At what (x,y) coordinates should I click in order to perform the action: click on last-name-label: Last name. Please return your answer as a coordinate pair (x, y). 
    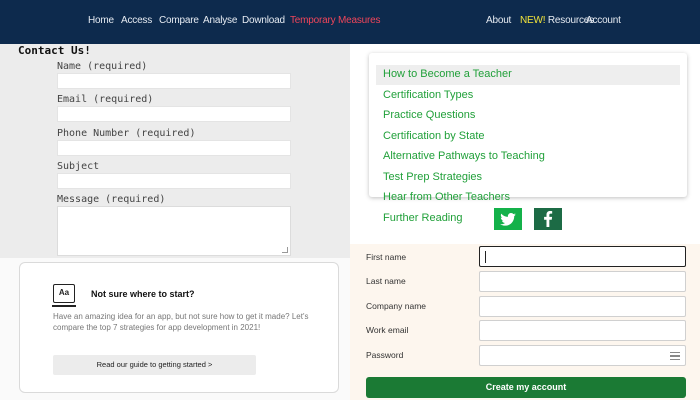
    Looking at the image, I should click on (386, 281).